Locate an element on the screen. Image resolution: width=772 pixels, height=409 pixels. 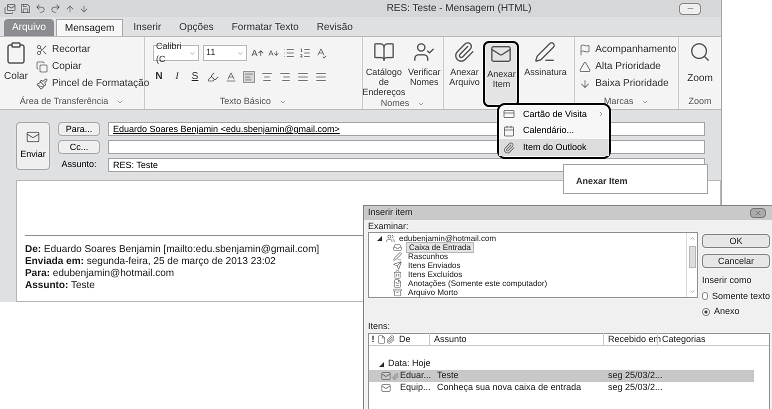
down-icon is located at coordinates (84, 9).